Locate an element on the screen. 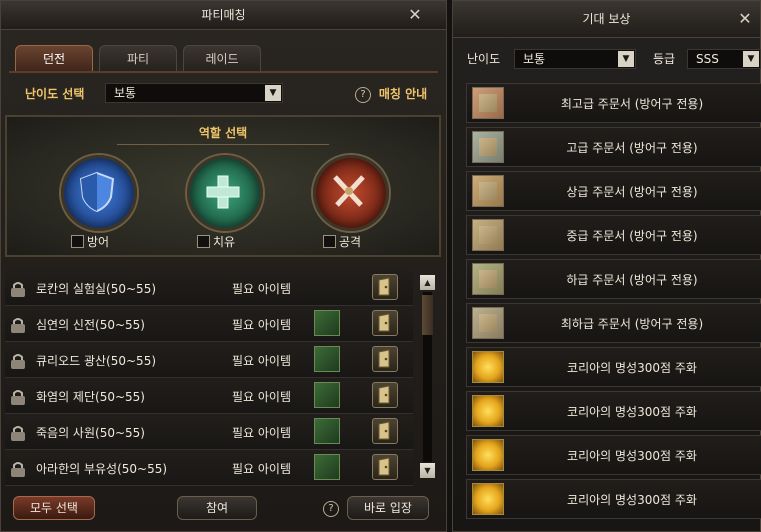  defense-label: 방어 is located at coordinates (98, 242).